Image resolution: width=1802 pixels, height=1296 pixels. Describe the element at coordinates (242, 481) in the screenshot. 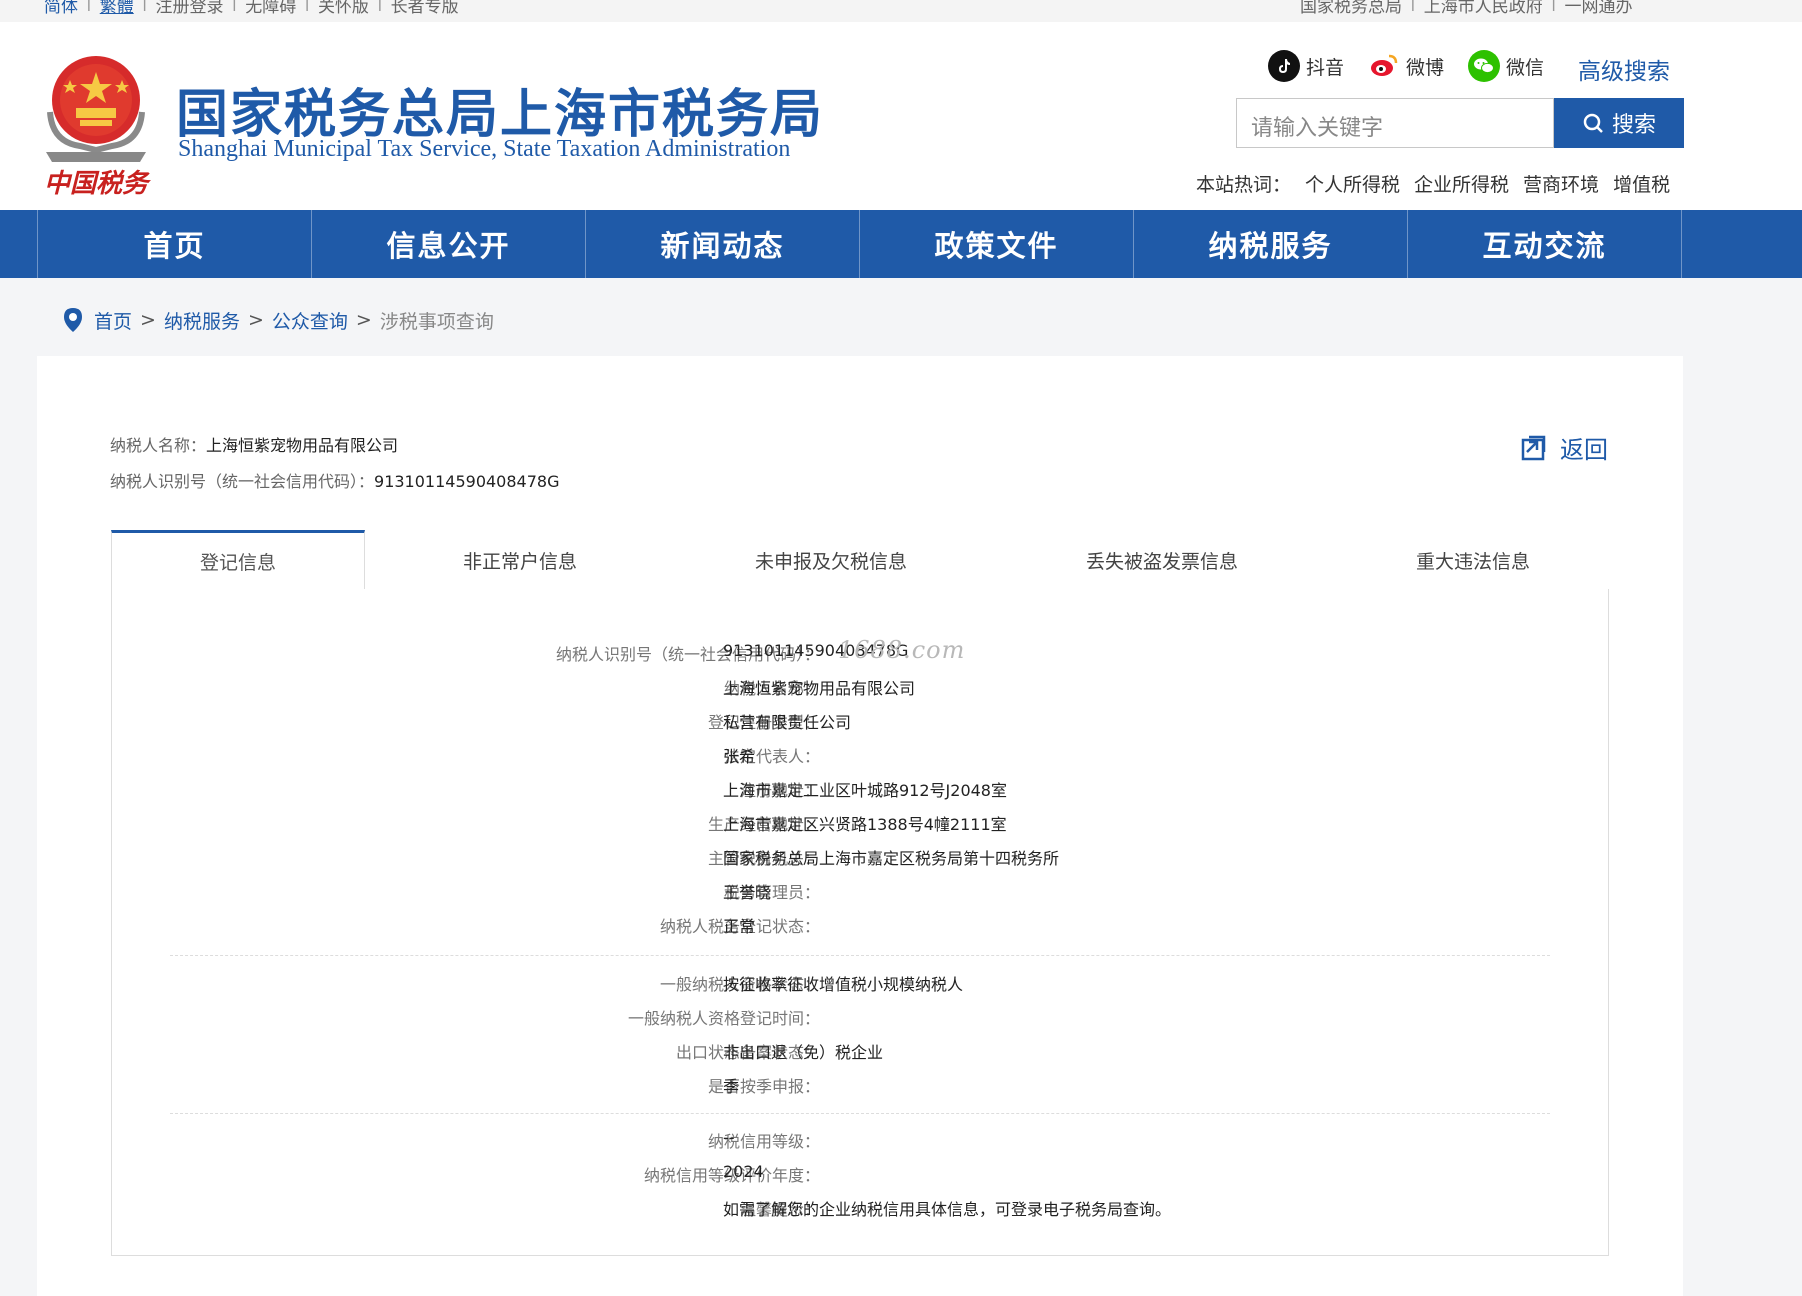

I see `taxpayer-id-label: 纳税人识别号（统一社会信用代码）：` at that location.